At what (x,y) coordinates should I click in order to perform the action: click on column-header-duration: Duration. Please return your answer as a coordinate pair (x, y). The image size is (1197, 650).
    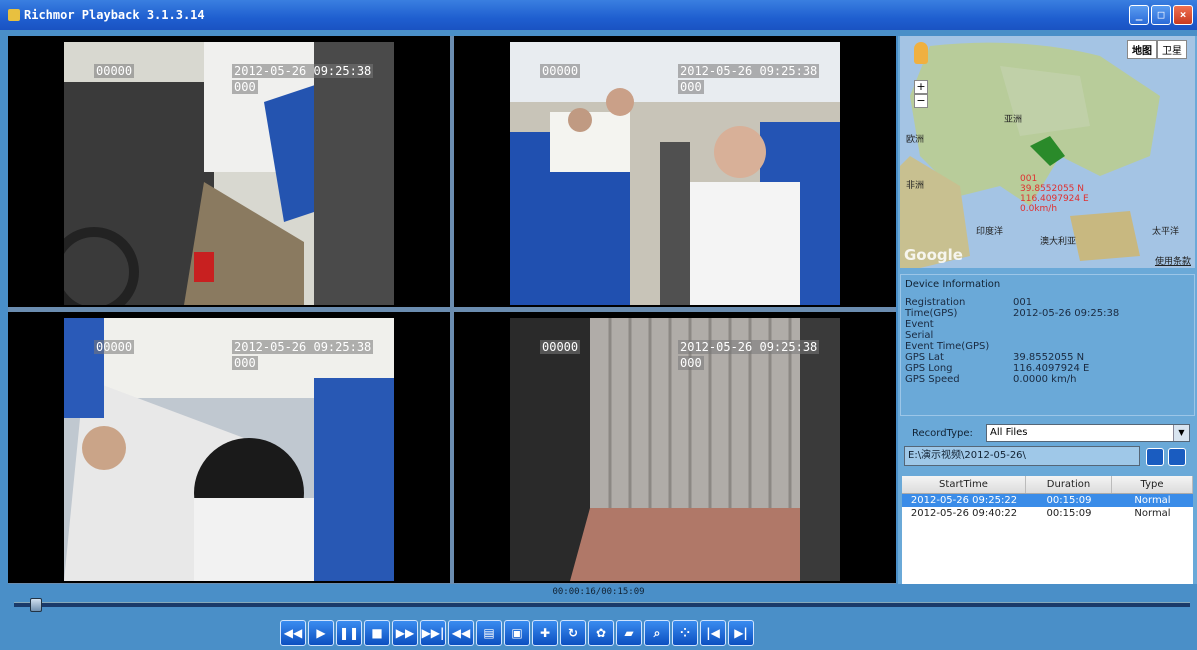
    Looking at the image, I should click on (1069, 484).